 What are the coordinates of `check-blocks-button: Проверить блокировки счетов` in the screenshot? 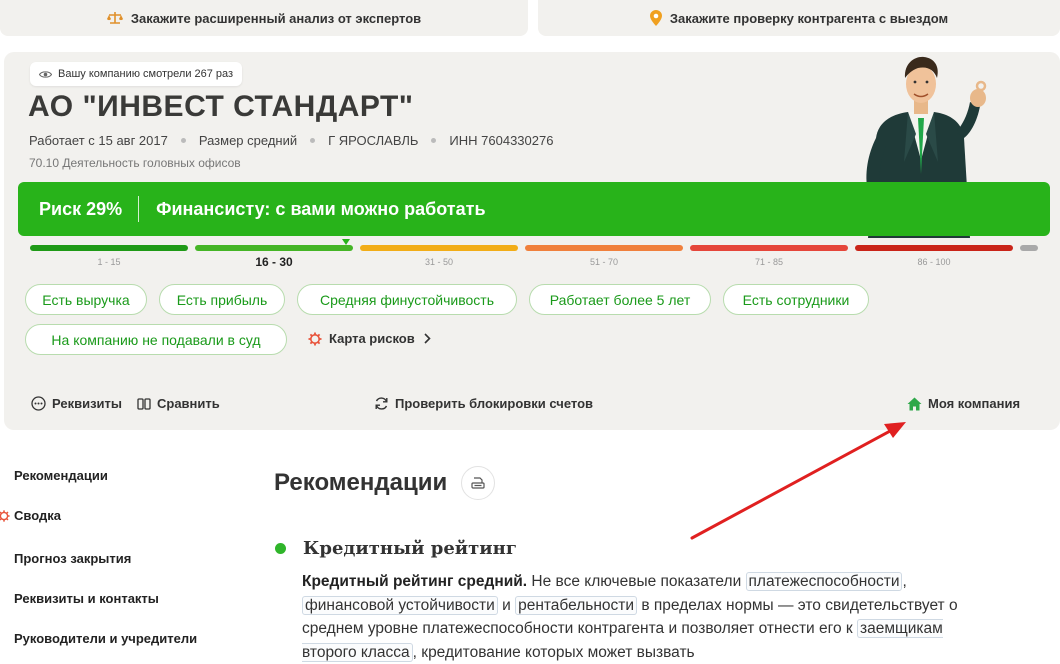 It's located at (483, 403).